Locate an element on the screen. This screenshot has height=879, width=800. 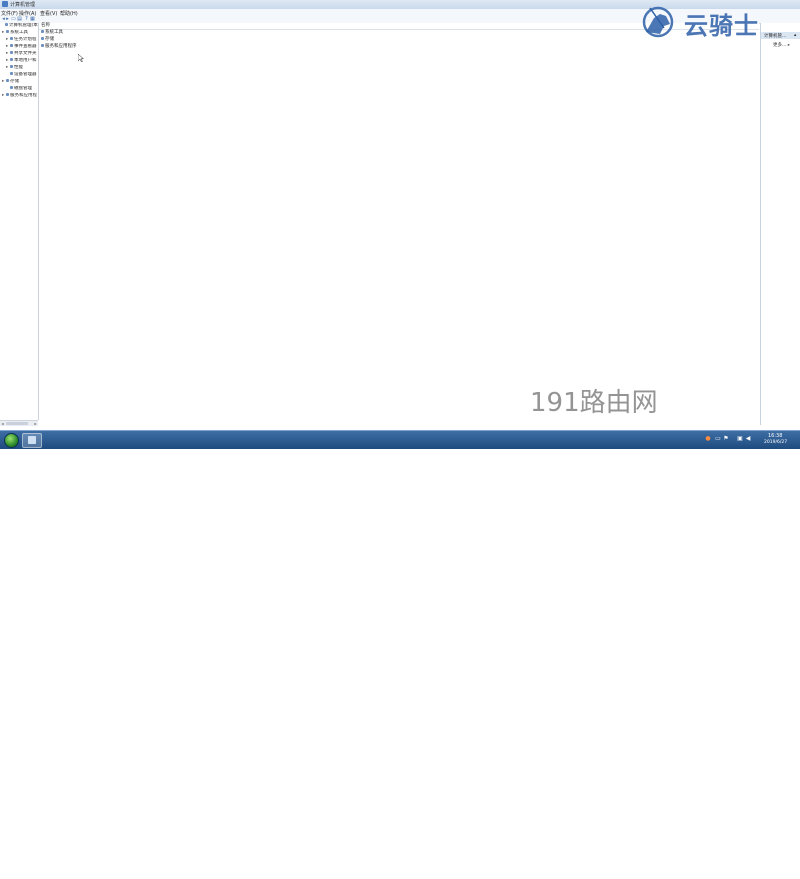
mouse-cursor-icon is located at coordinates (81, 58).